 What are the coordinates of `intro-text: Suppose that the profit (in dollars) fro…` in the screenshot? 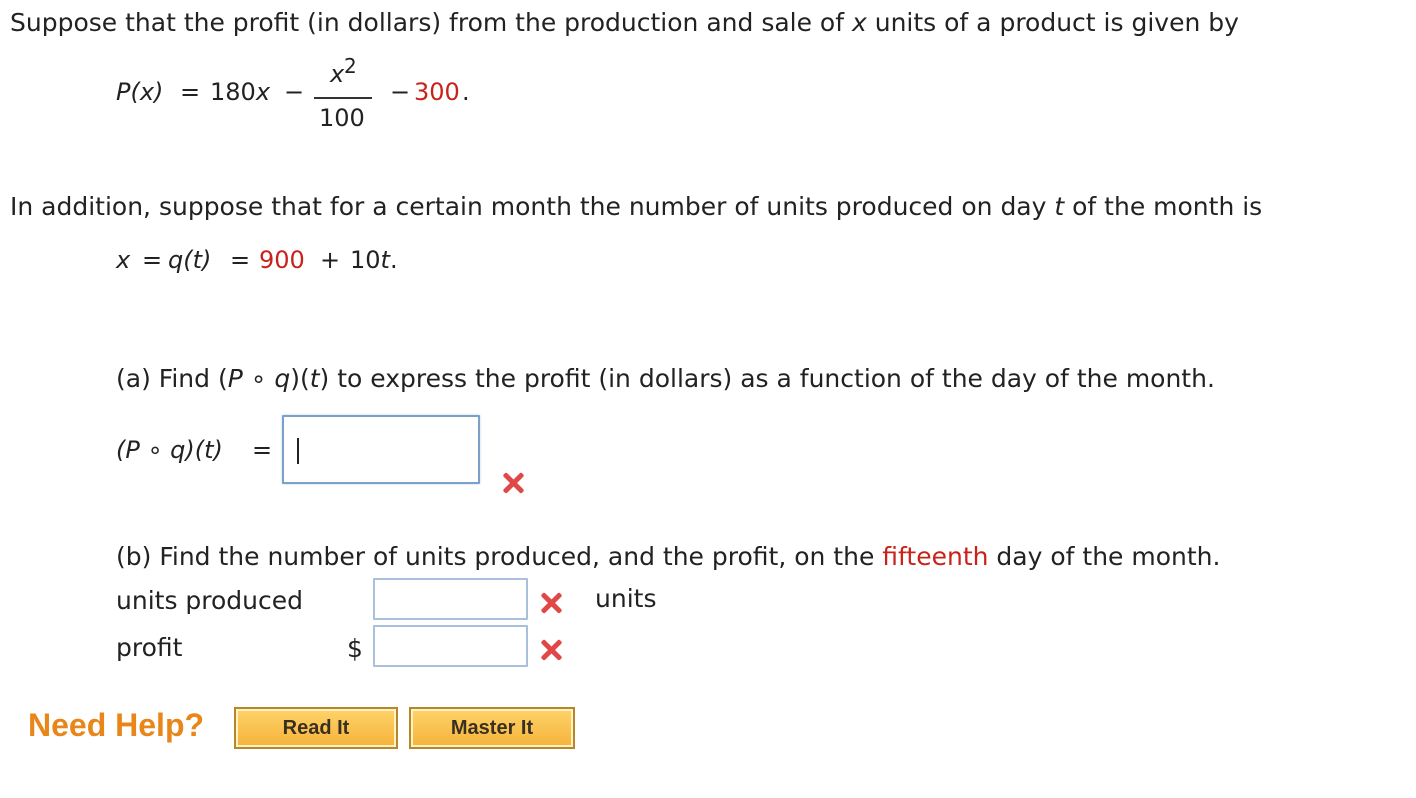 It's located at (624, 22).